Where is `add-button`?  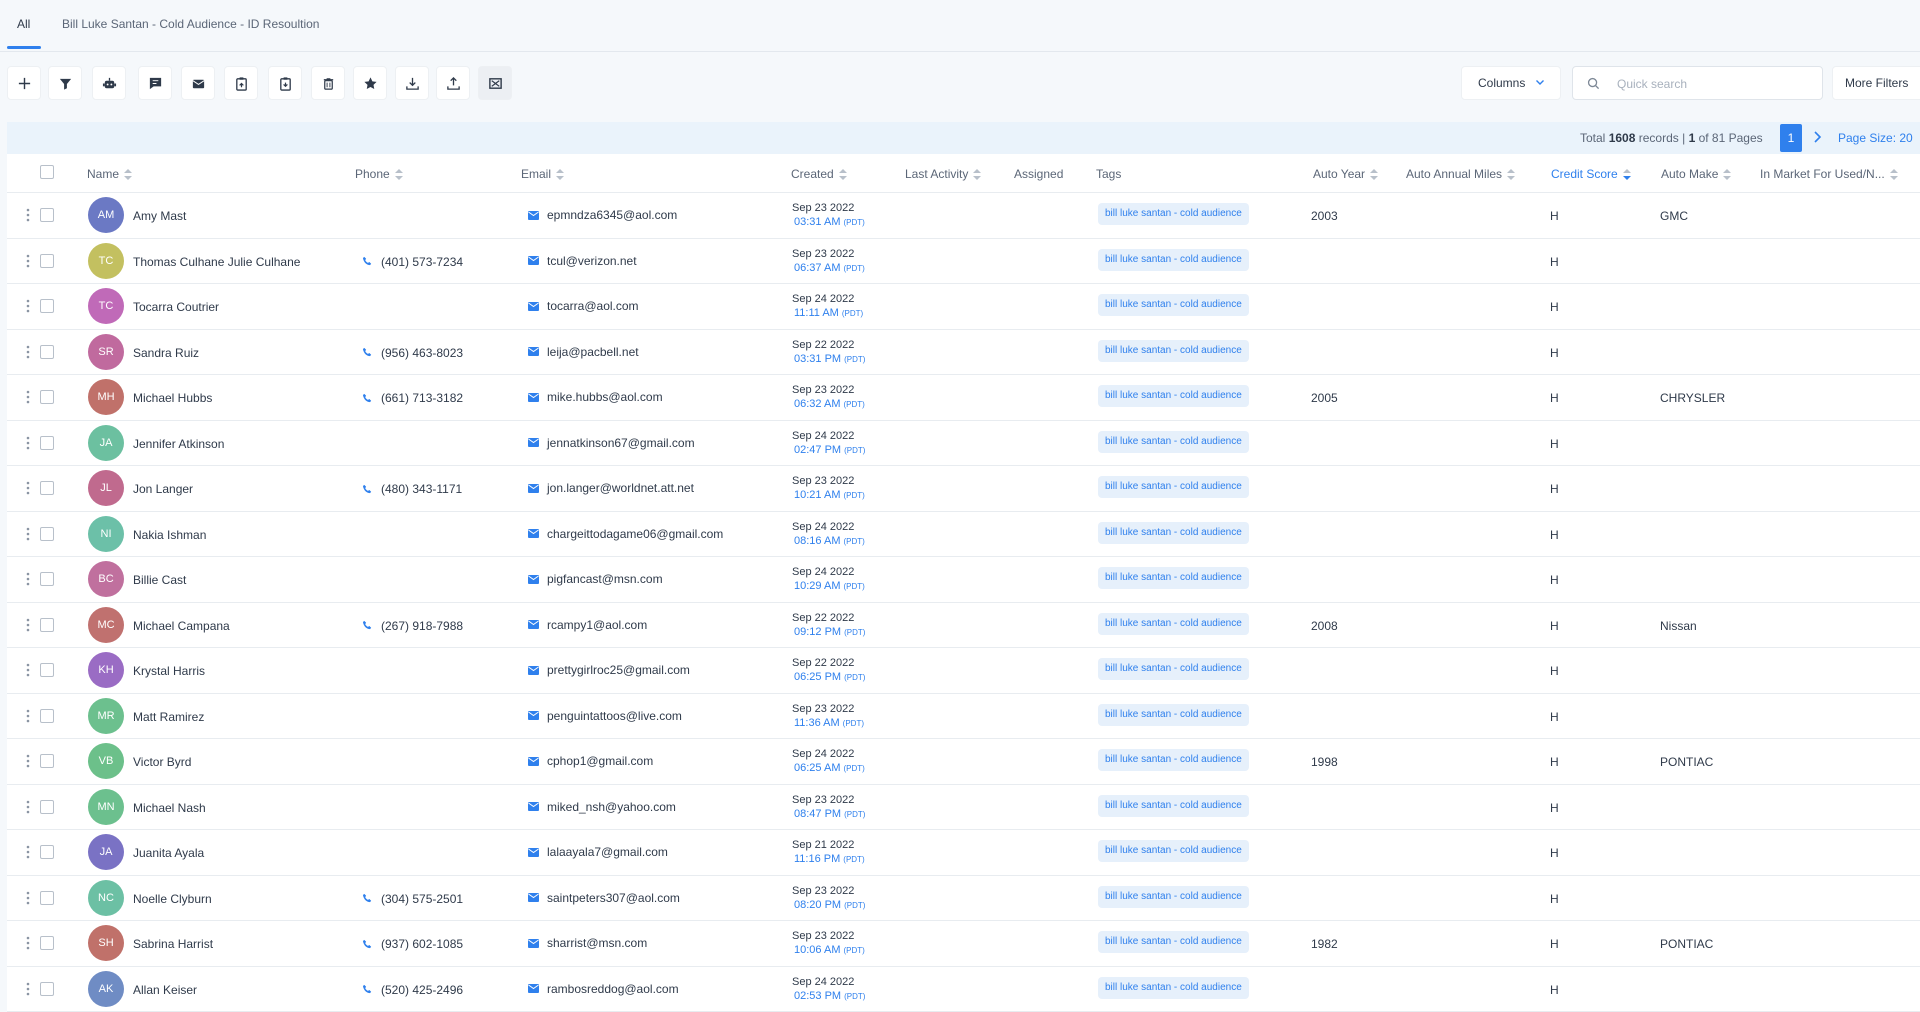
add-button is located at coordinates (24, 83).